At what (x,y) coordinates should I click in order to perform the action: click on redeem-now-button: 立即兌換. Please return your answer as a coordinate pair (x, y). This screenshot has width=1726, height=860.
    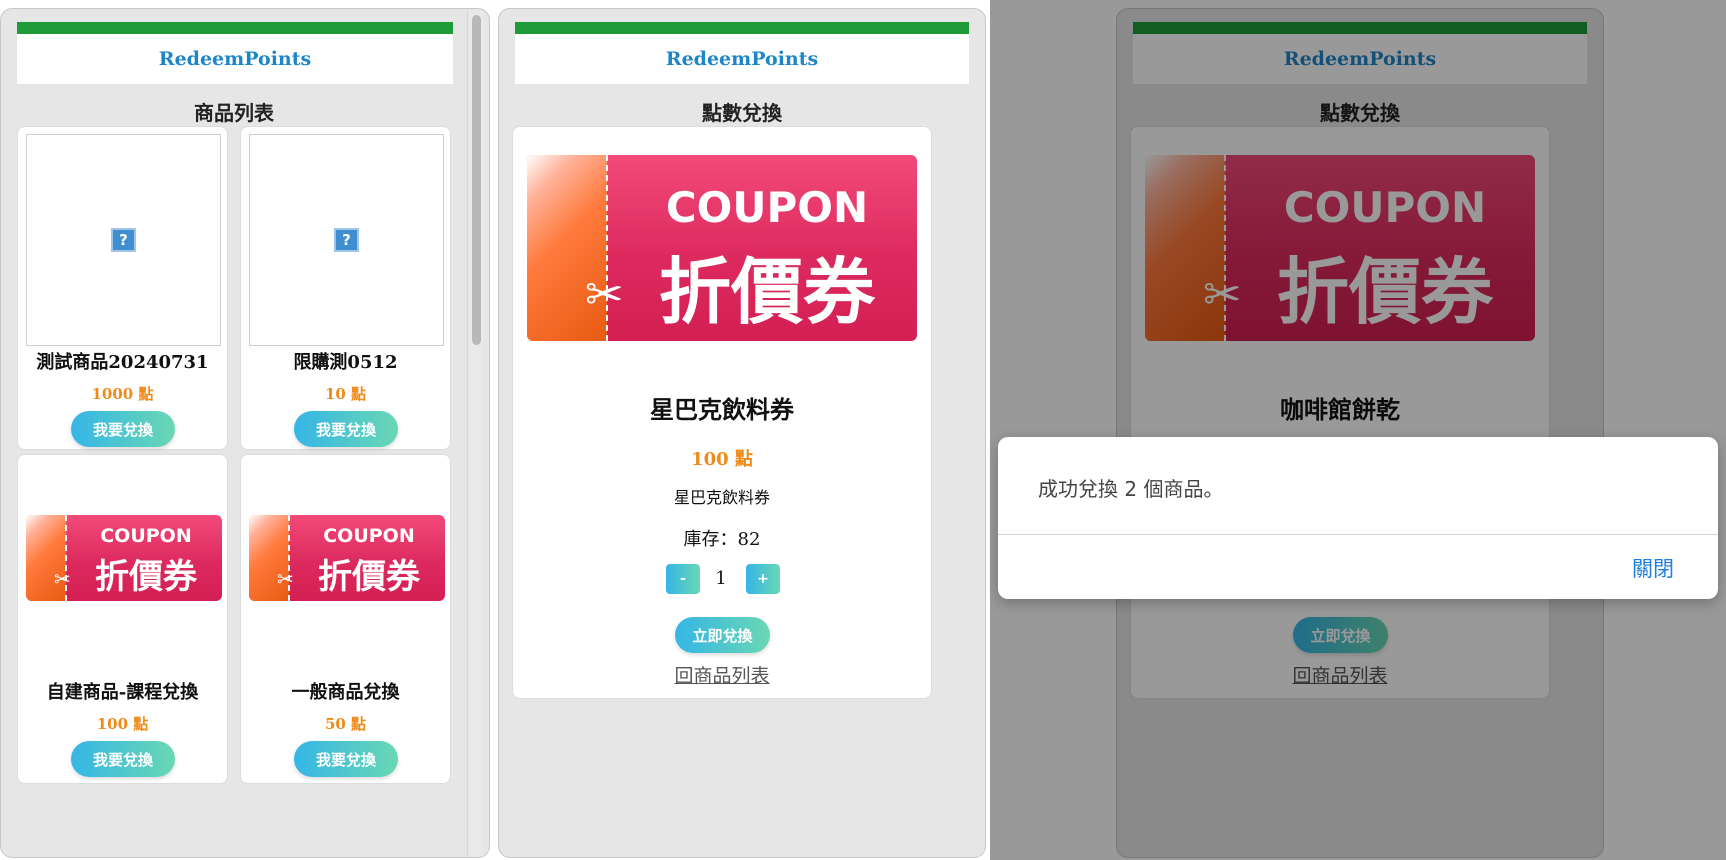
    Looking at the image, I should click on (722, 635).